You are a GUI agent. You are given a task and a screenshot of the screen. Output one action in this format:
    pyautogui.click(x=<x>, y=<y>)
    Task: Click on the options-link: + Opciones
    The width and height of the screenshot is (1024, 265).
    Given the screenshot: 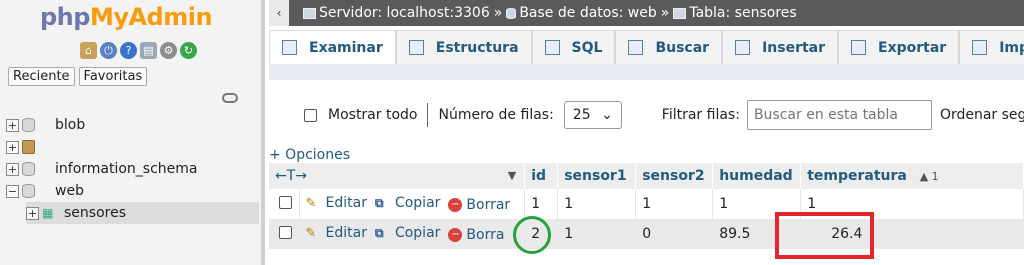 What is the action you would take?
    pyautogui.click(x=309, y=155)
    